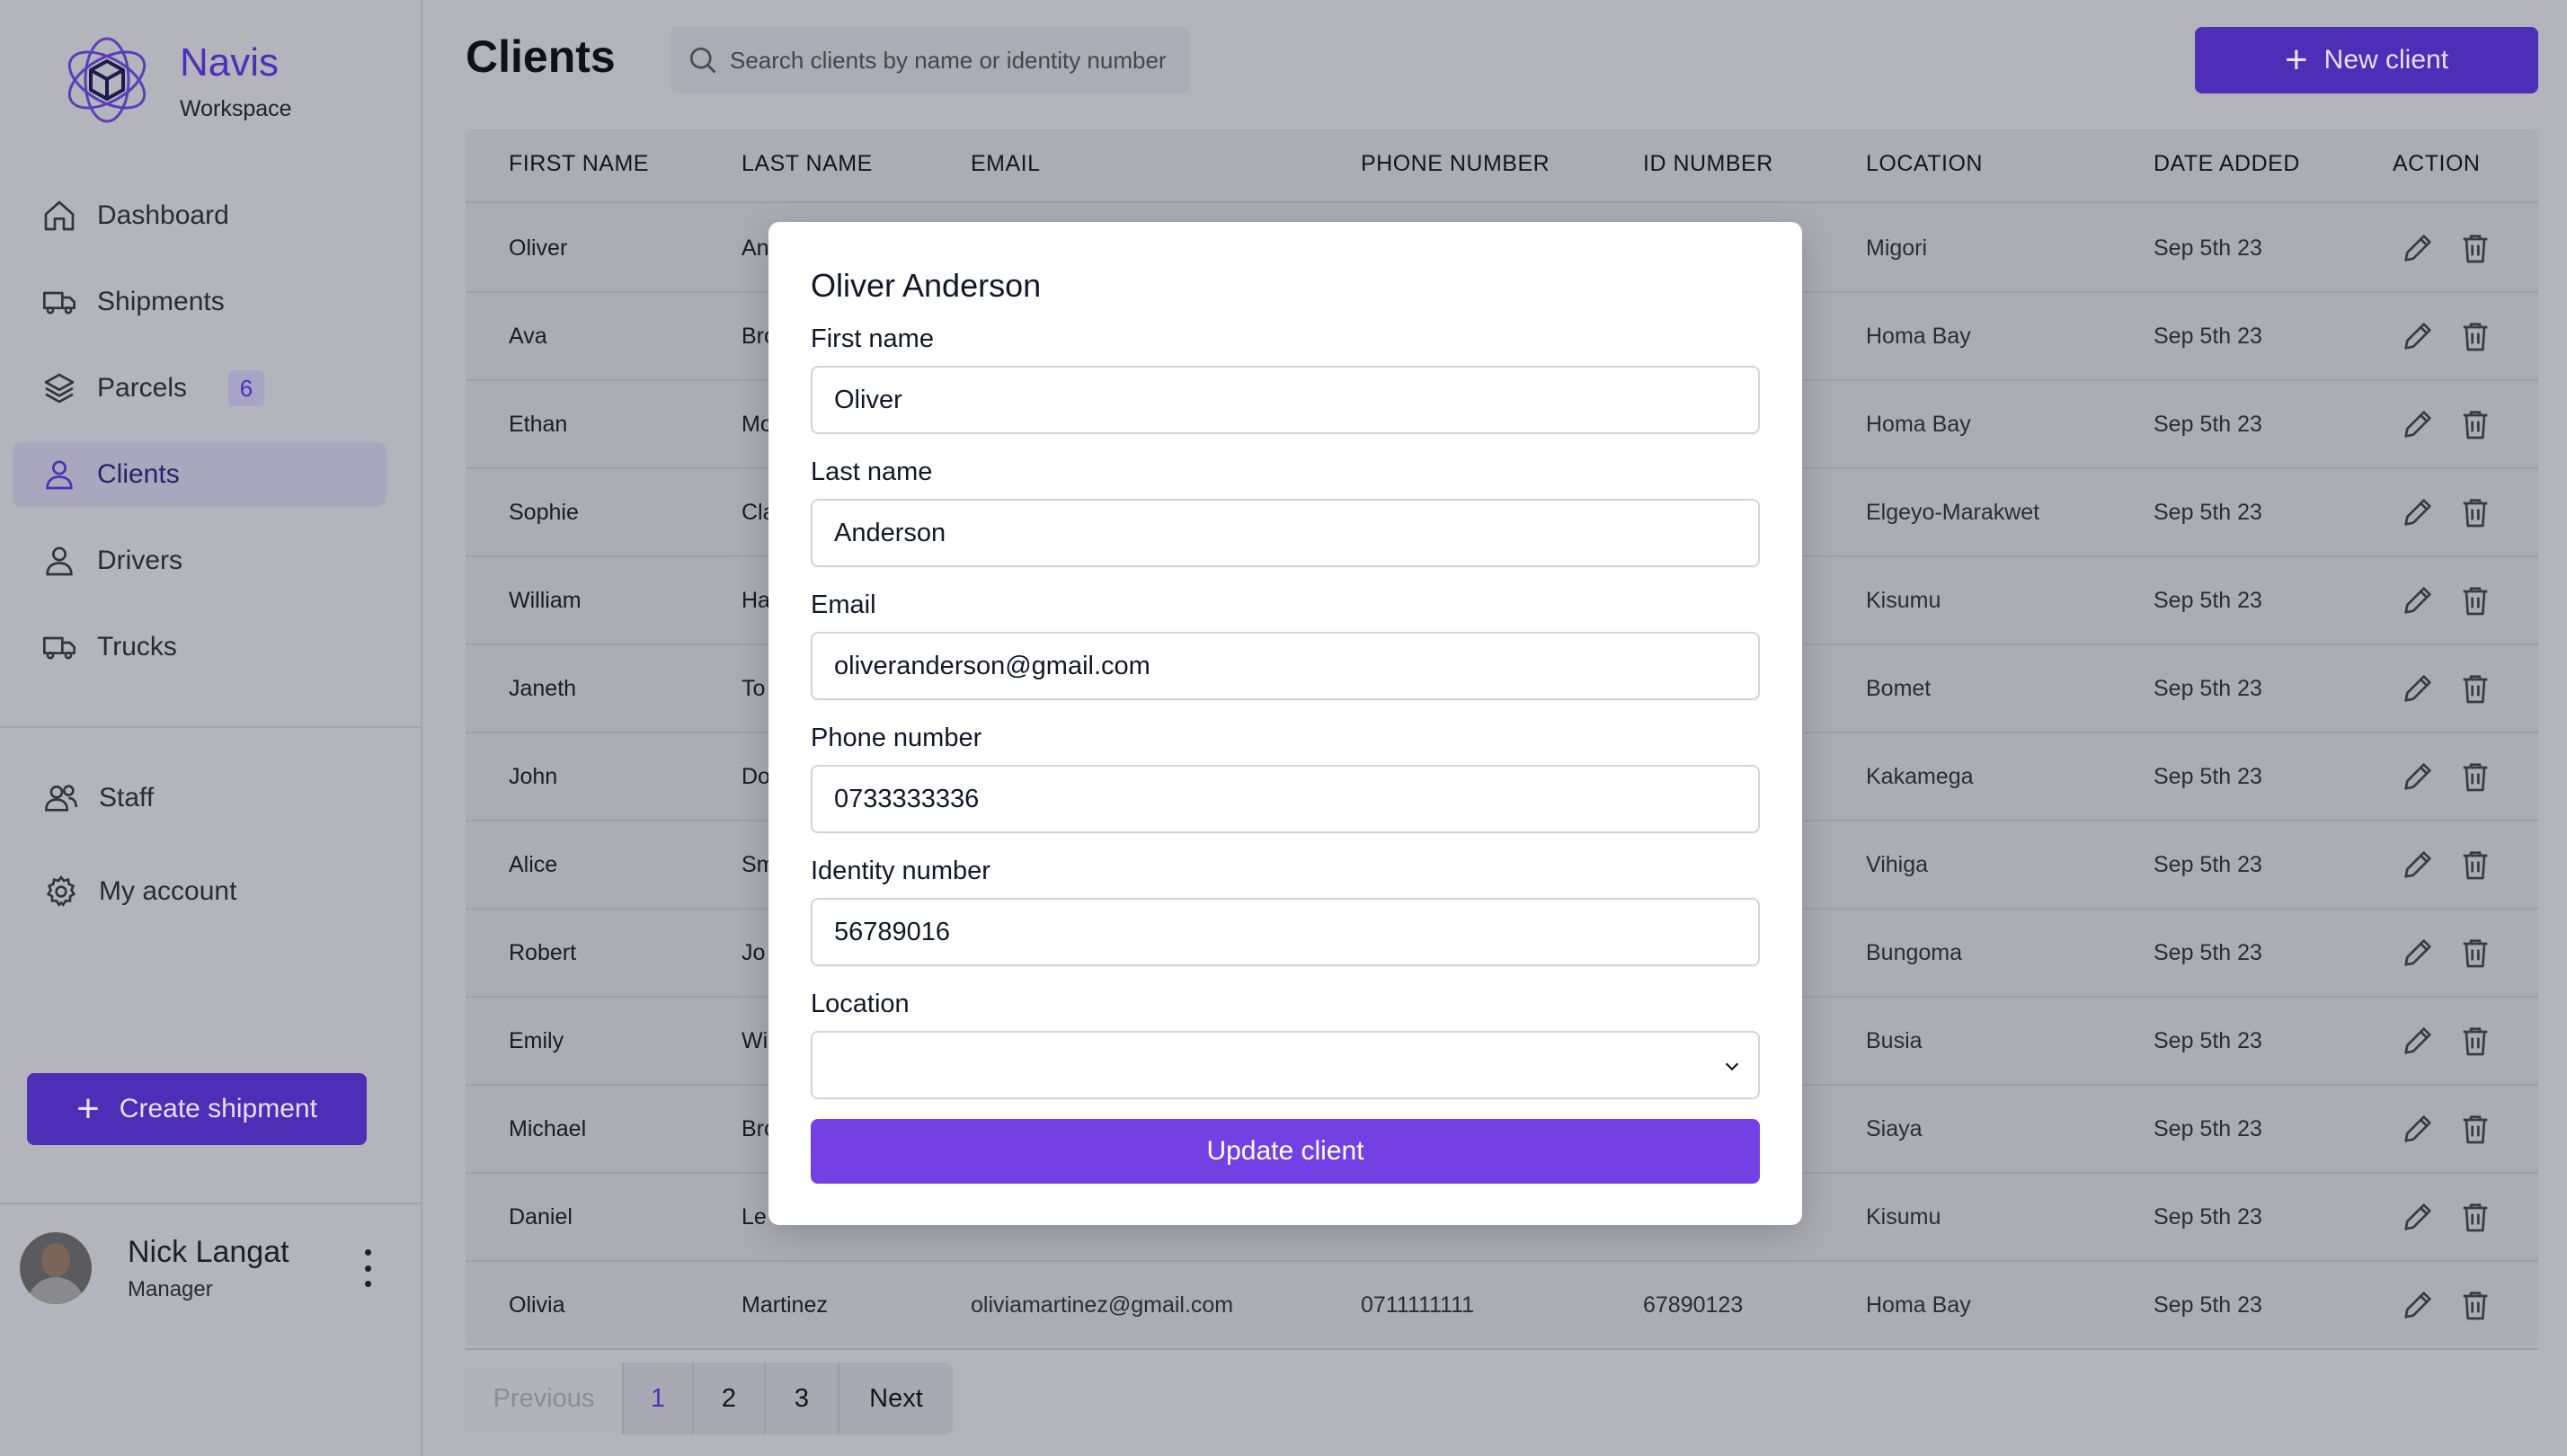 The width and height of the screenshot is (2567, 1456). I want to click on identity-field, so click(1285, 932).